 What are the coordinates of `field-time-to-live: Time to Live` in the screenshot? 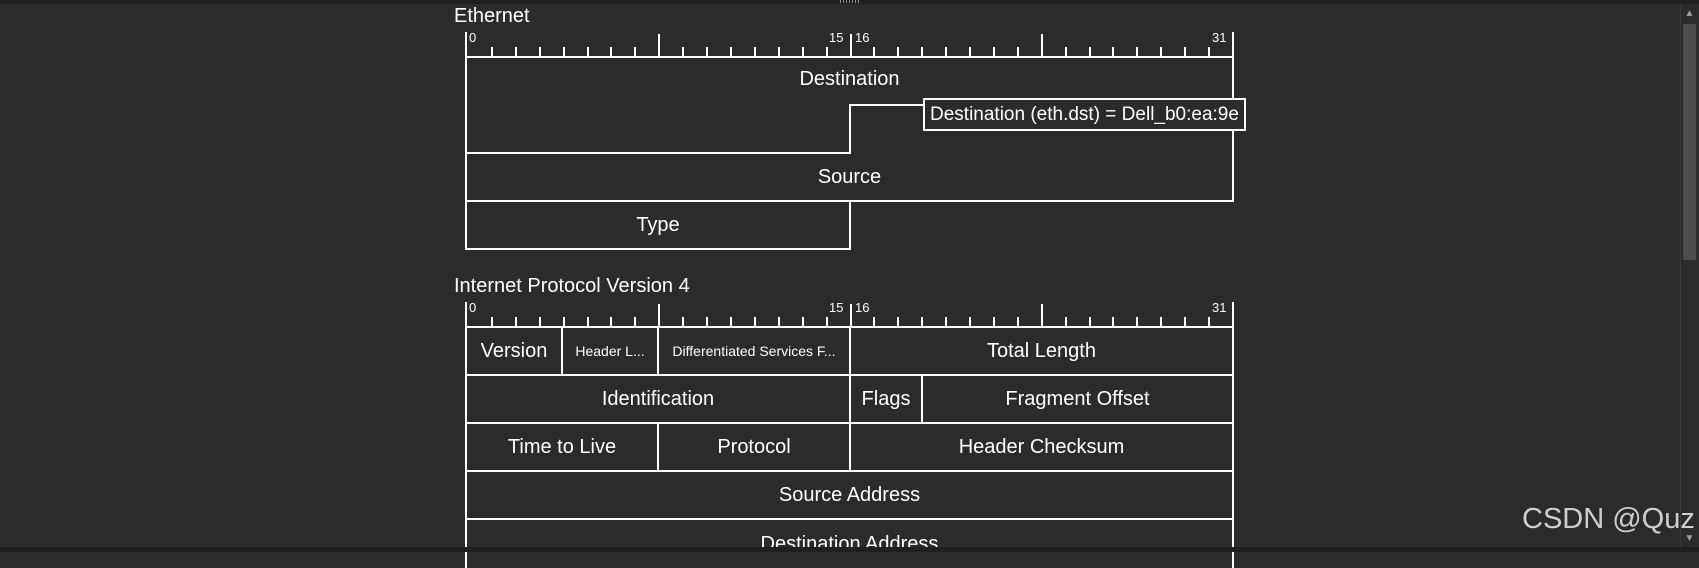 It's located at (561, 448).